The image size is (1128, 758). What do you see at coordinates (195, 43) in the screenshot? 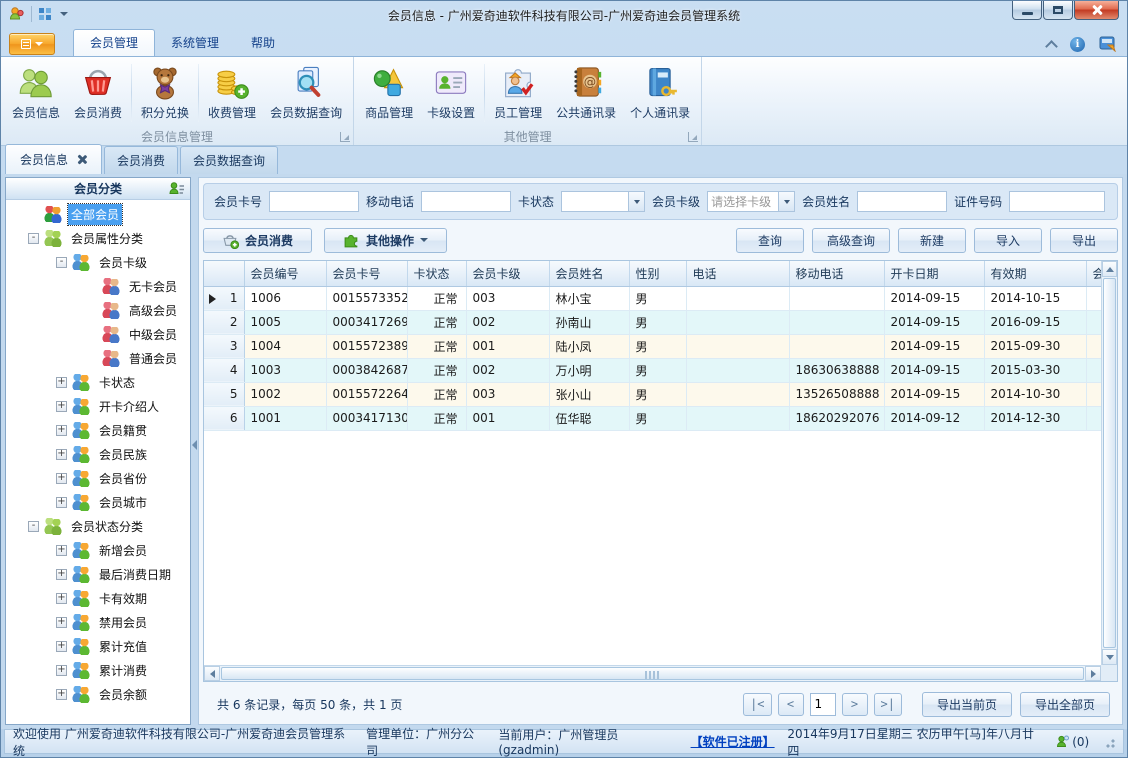
I see `ribbon-tab-system-management: 系统管理` at bounding box center [195, 43].